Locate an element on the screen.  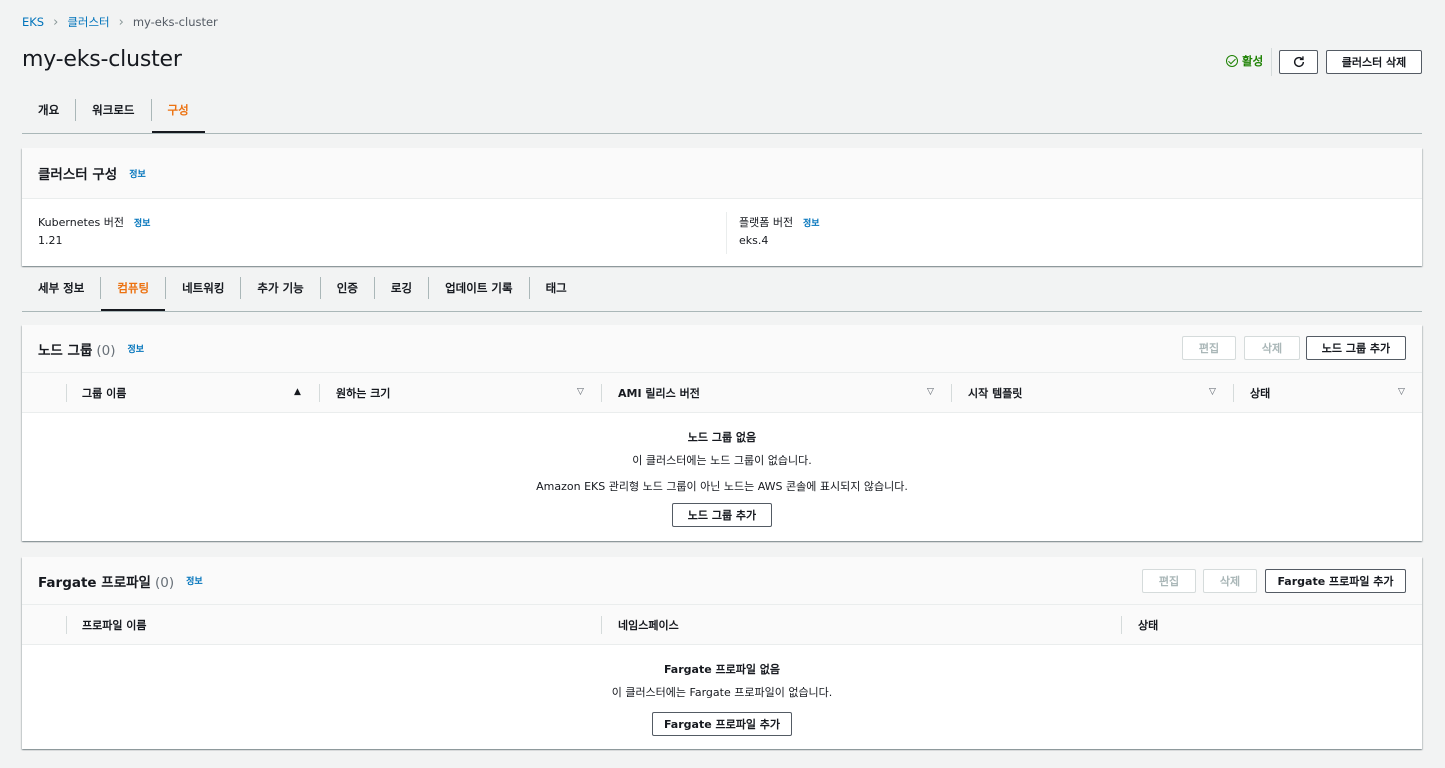
tab-tags: 태그 is located at coordinates (555, 288).